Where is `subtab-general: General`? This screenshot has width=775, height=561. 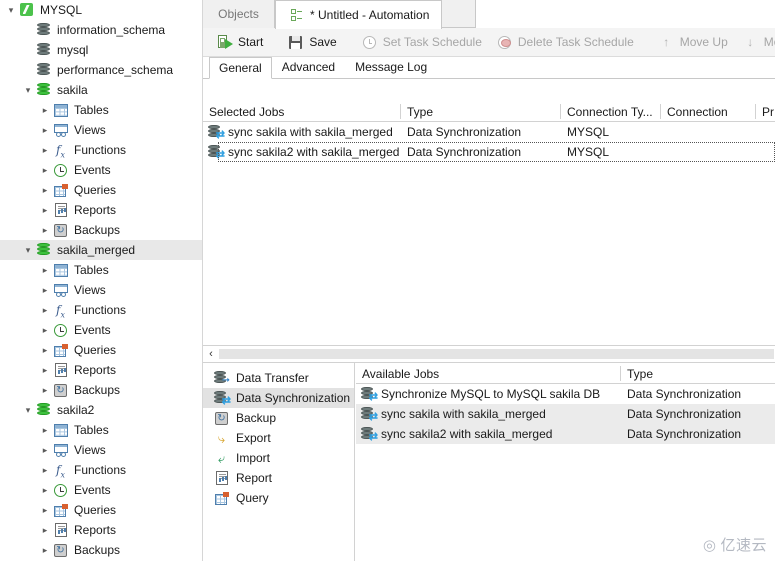
subtab-general: General is located at coordinates (240, 68).